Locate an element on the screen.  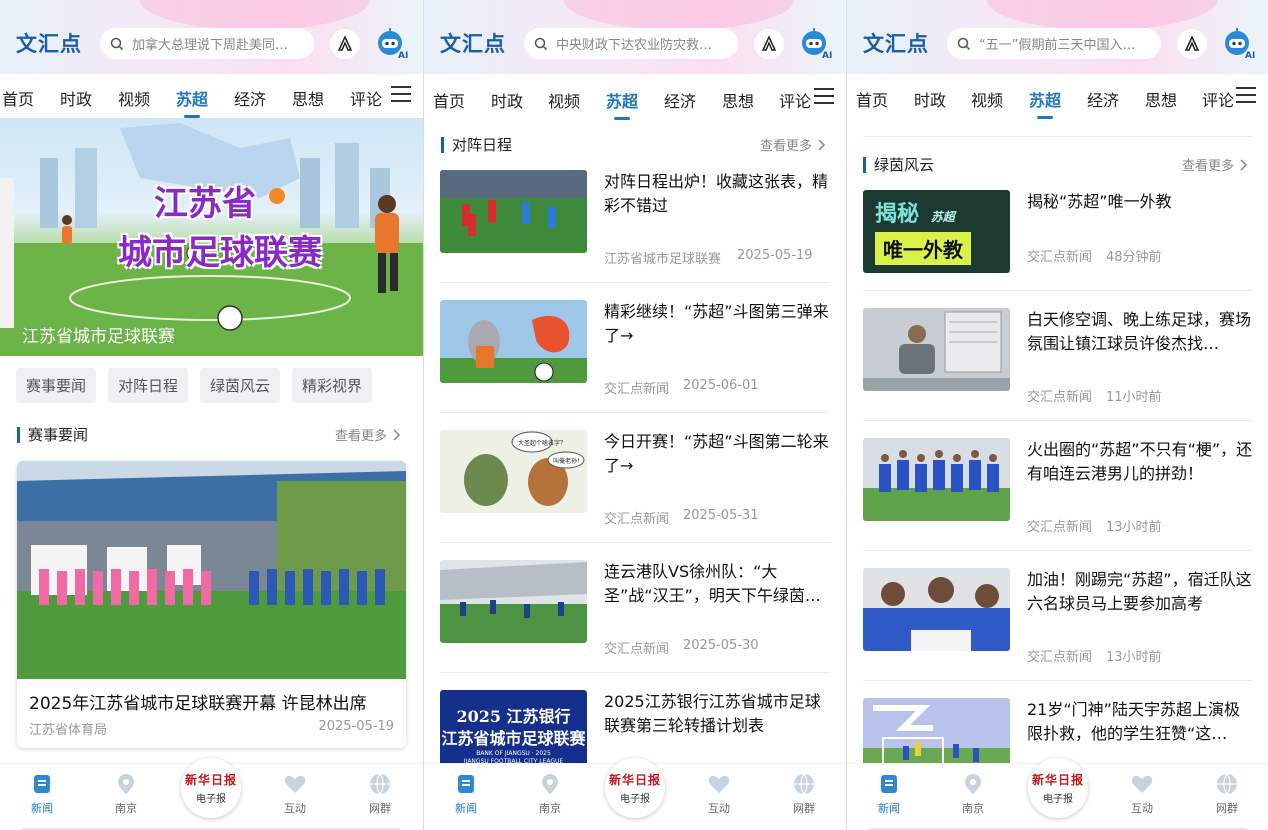
chip-schedule: 对阵日程 is located at coordinates (148, 385).